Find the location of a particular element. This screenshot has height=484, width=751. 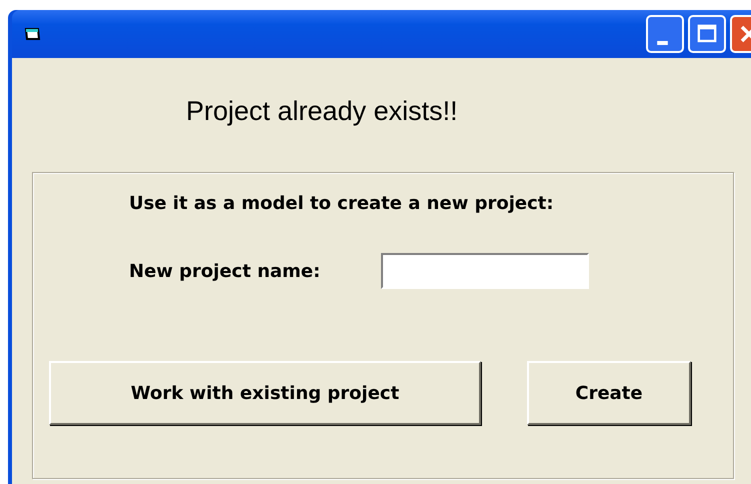

project-name-field is located at coordinates (485, 271).